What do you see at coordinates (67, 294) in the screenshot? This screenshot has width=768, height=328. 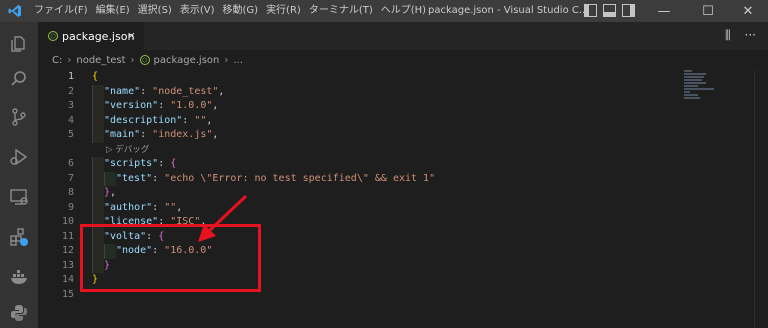 I see `line-number: 15` at bounding box center [67, 294].